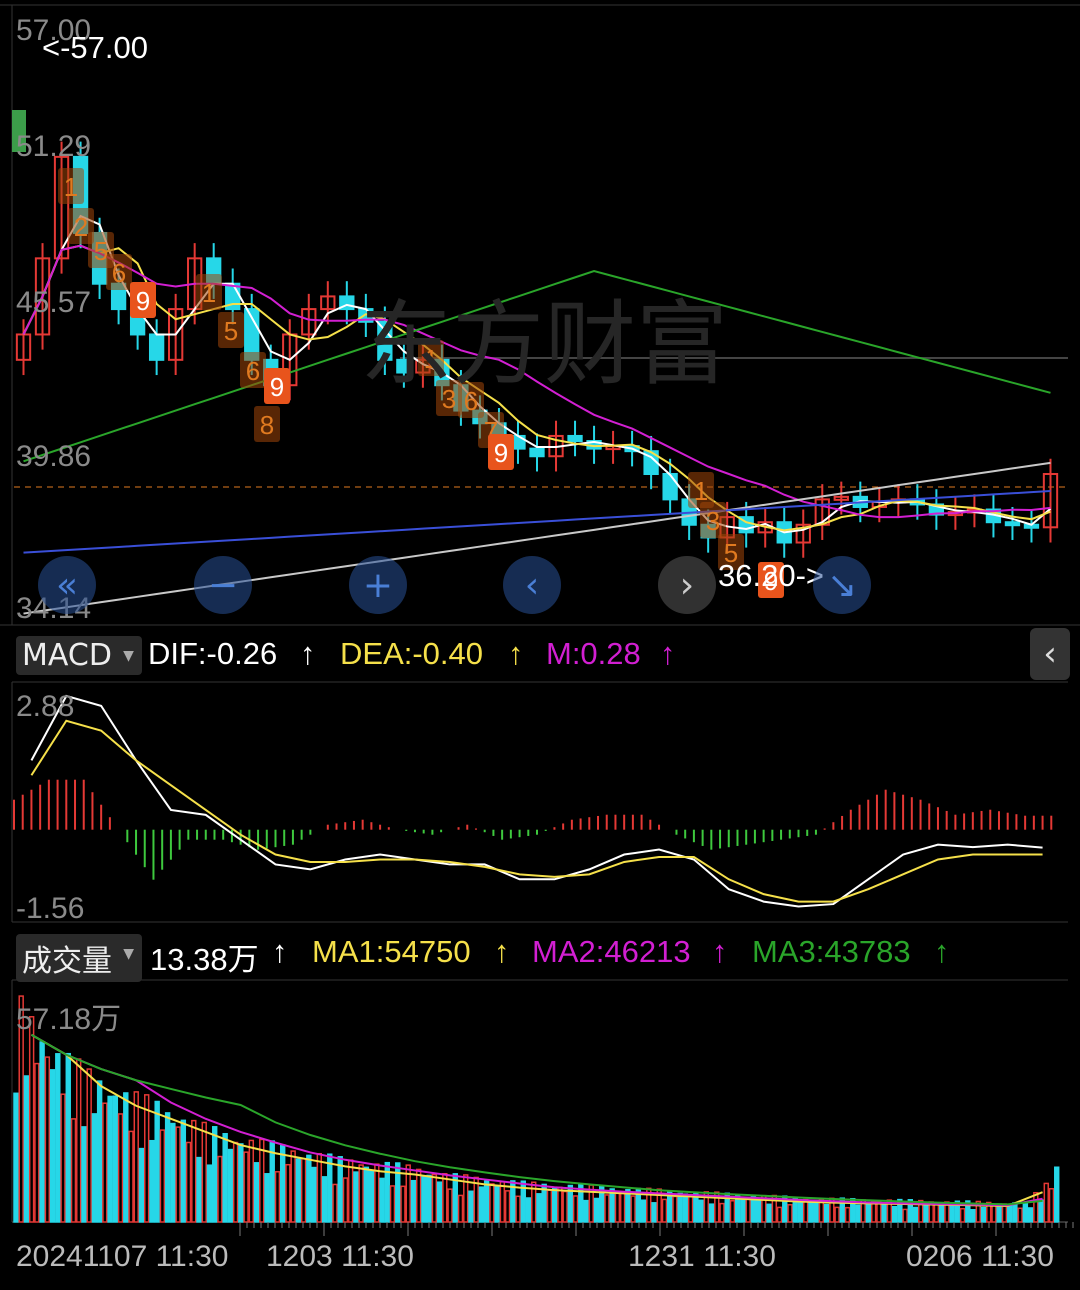 The width and height of the screenshot is (1080, 1290). What do you see at coordinates (713, 521) in the screenshot?
I see `sequence-number: 3` at bounding box center [713, 521].